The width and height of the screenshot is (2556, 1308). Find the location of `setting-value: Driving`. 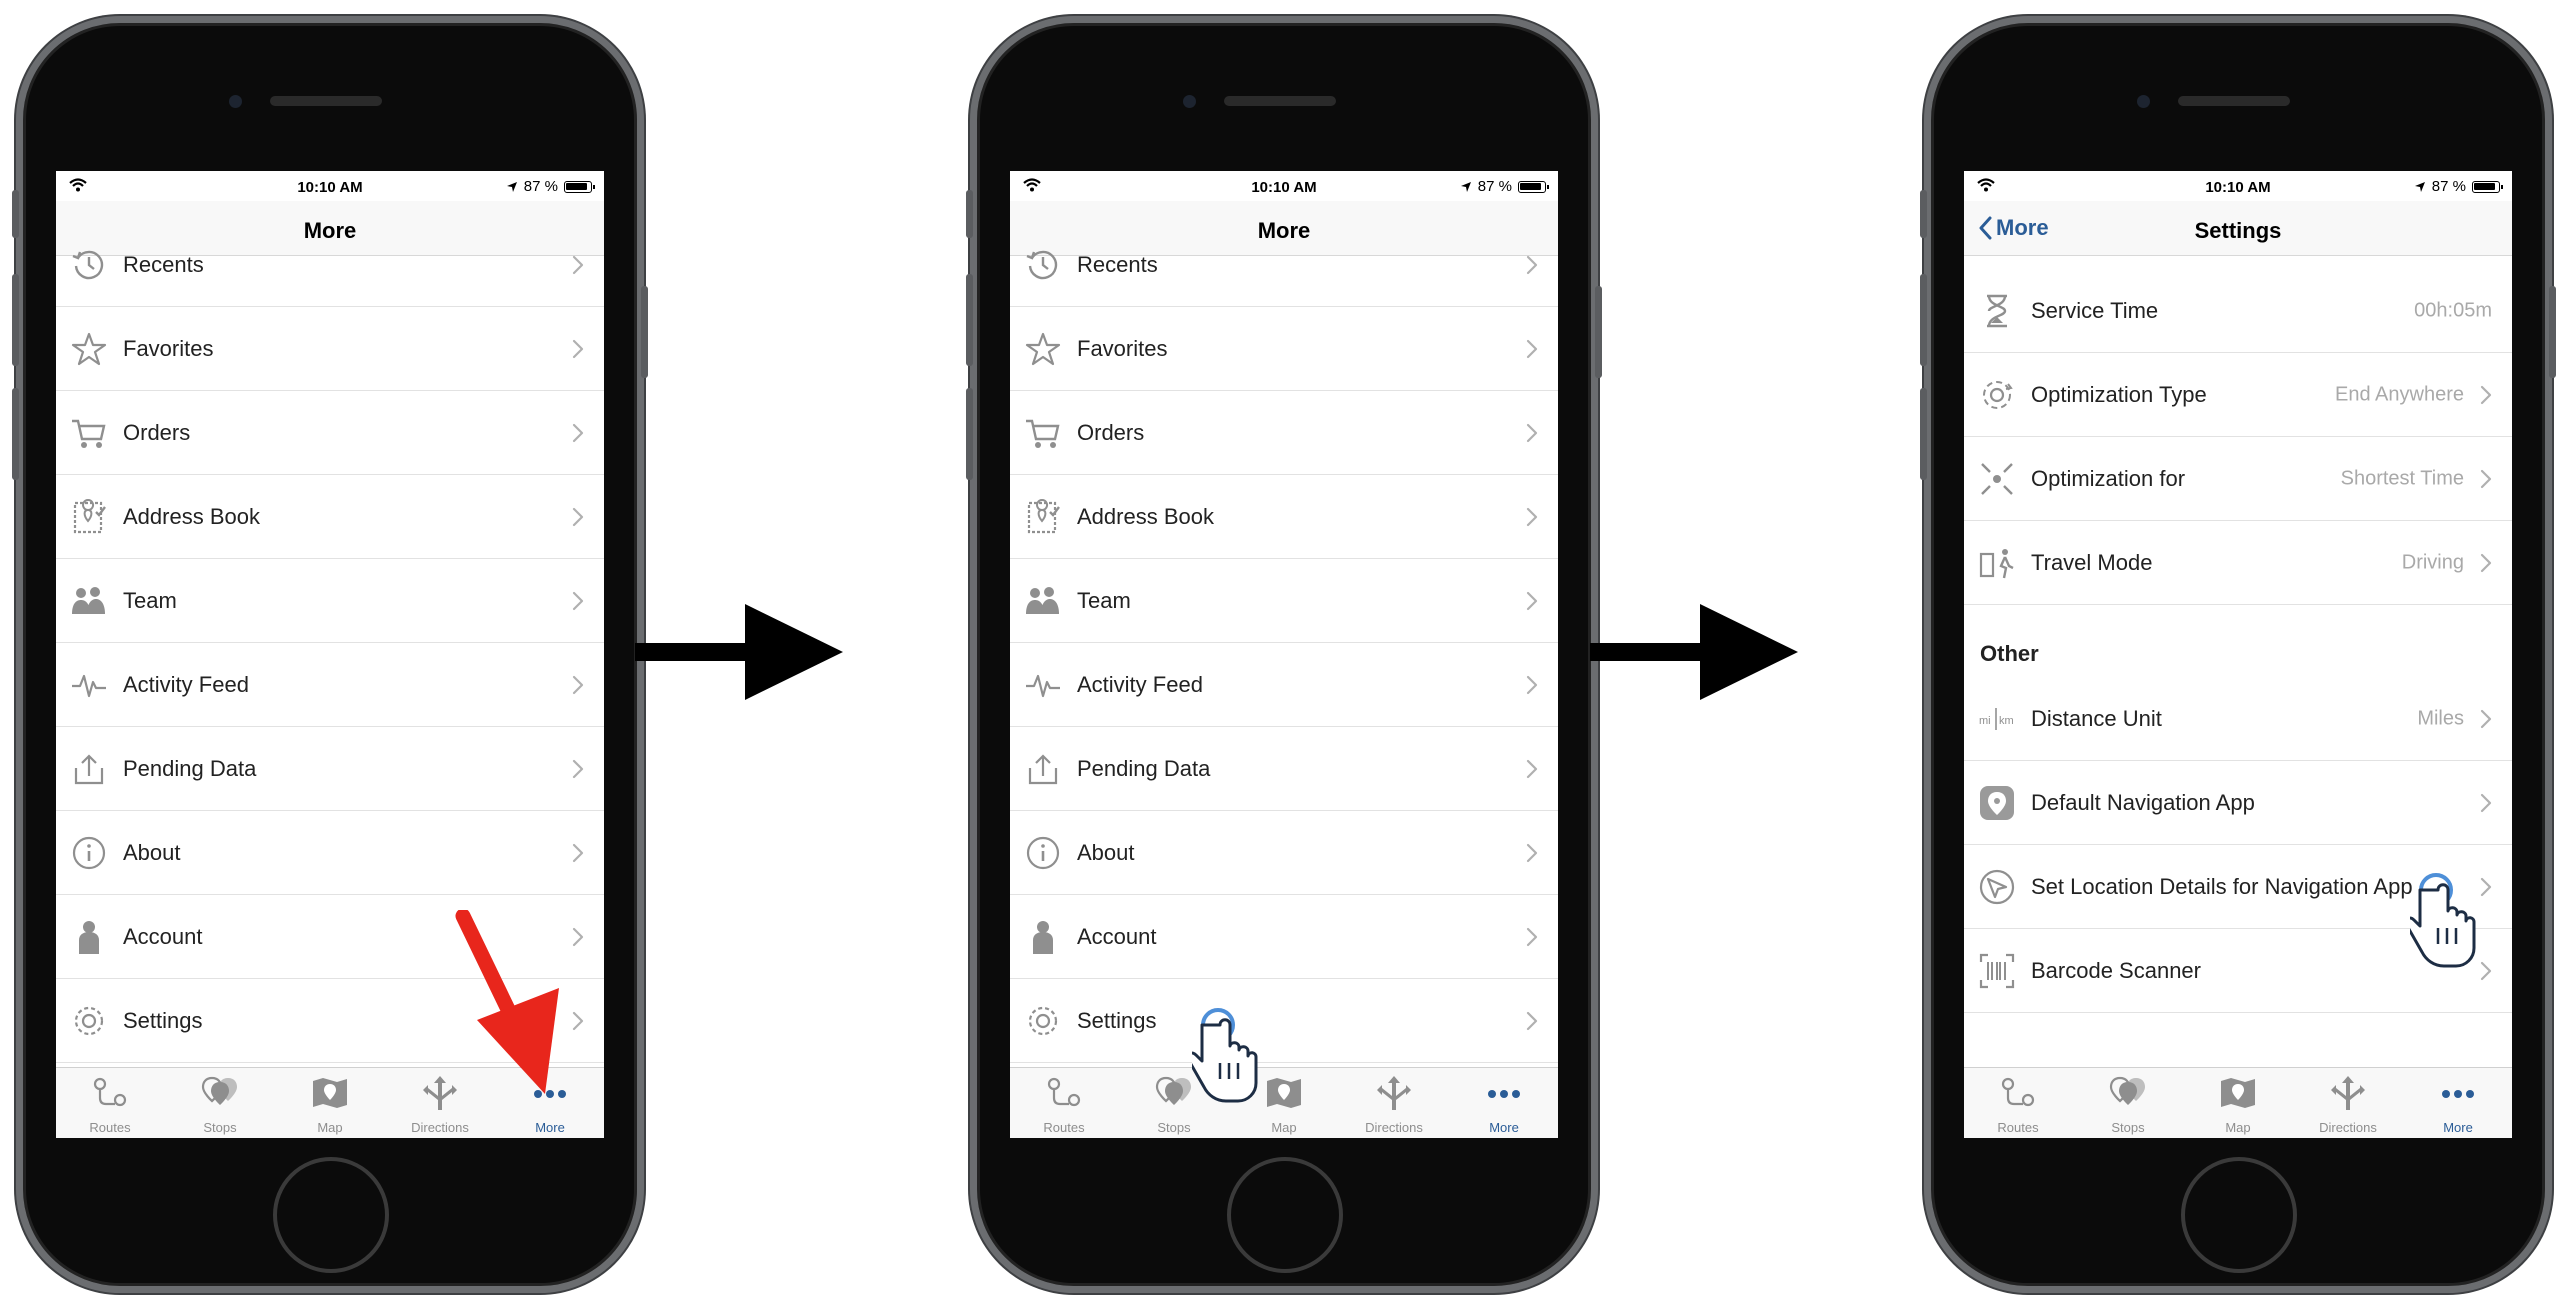

setting-value: Driving is located at coordinates (2432, 562).